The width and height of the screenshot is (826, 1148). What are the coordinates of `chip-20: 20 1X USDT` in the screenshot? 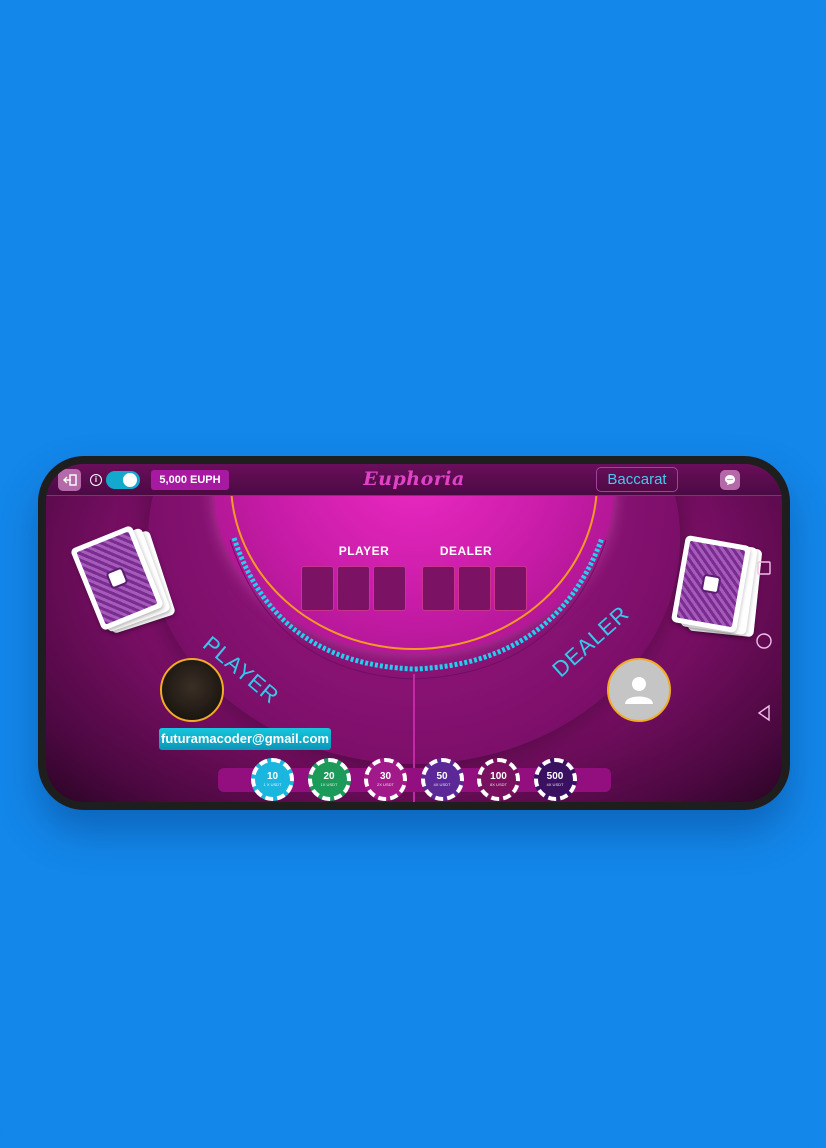 It's located at (329, 779).